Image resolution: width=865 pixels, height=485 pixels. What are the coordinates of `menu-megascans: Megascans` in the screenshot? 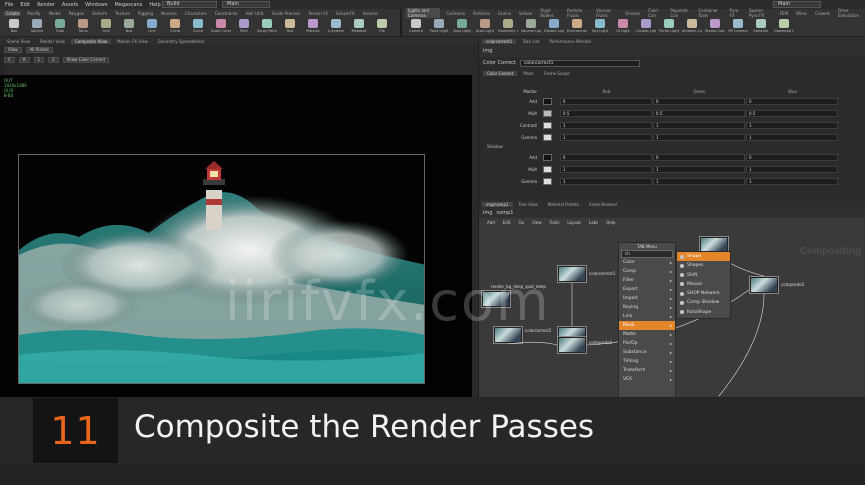 It's located at (128, 5).